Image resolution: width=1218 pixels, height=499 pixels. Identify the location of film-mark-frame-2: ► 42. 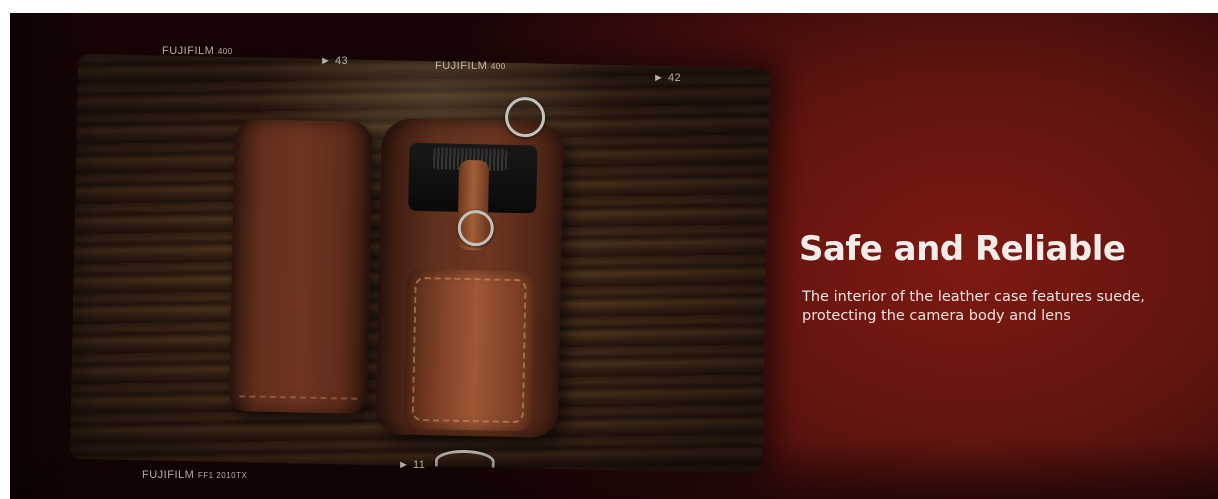
(667, 78).